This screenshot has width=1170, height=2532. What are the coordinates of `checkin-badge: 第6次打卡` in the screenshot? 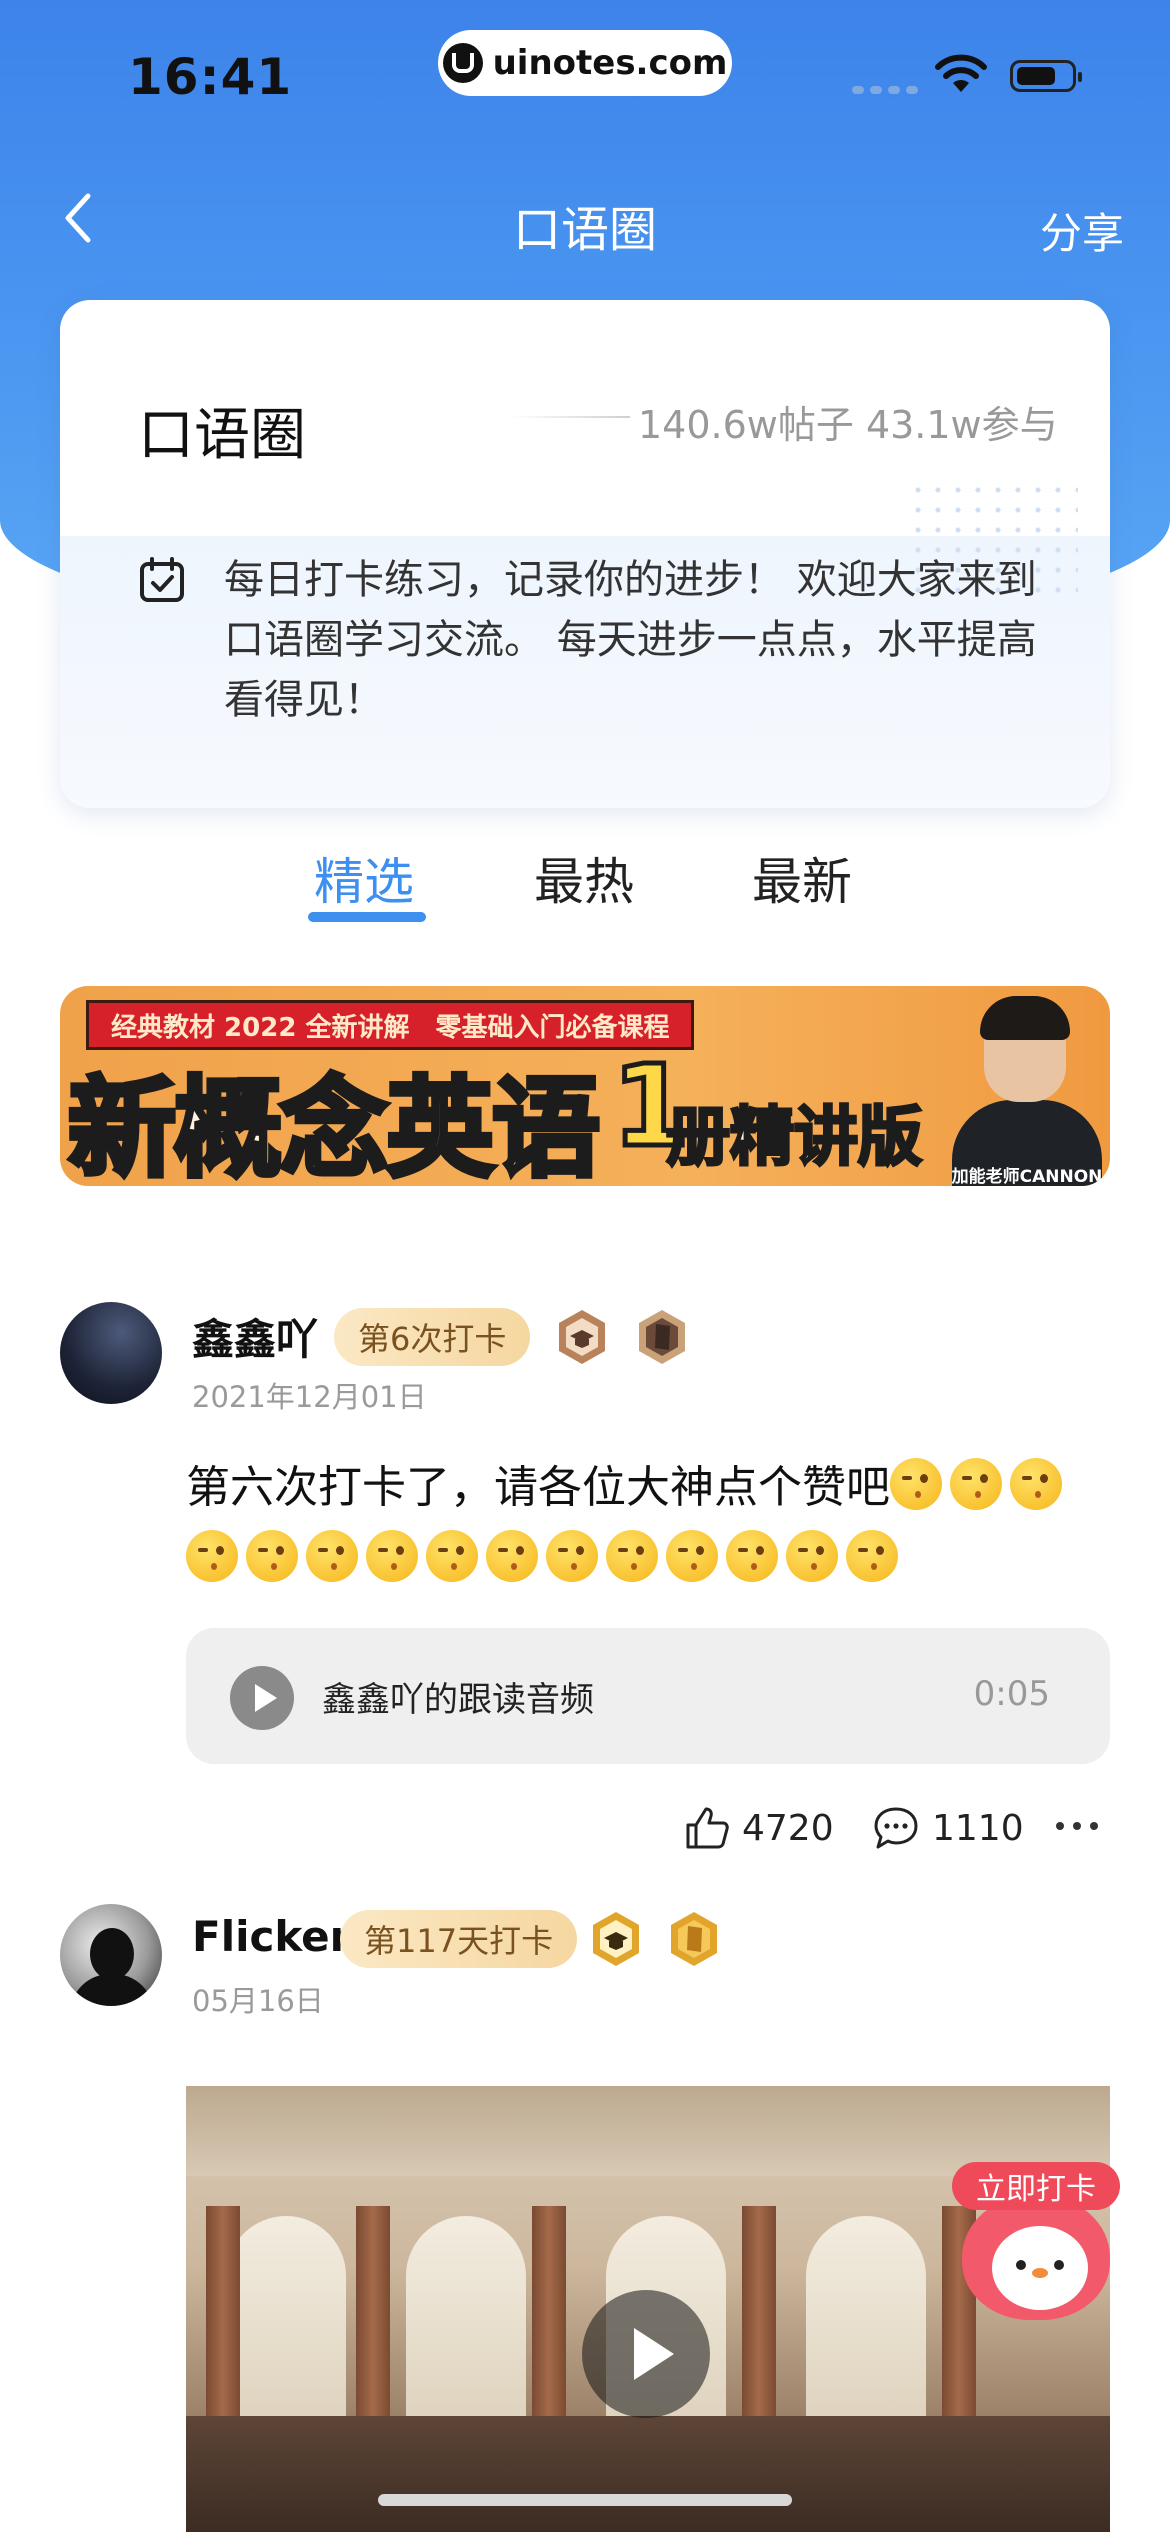 It's located at (432, 1337).